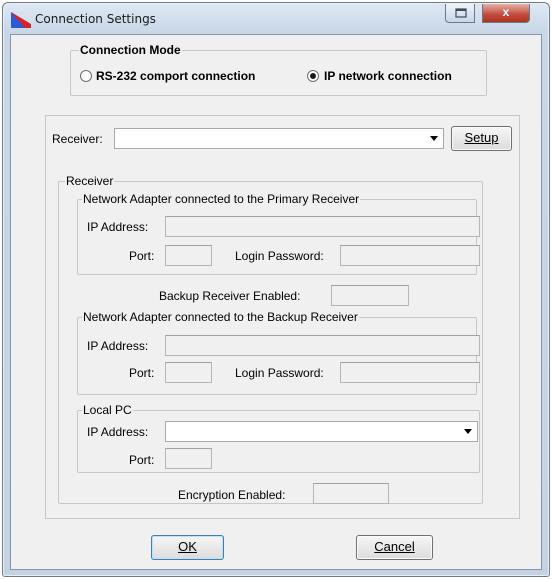  What do you see at coordinates (321, 431) in the screenshot?
I see `local-ip-select` at bounding box center [321, 431].